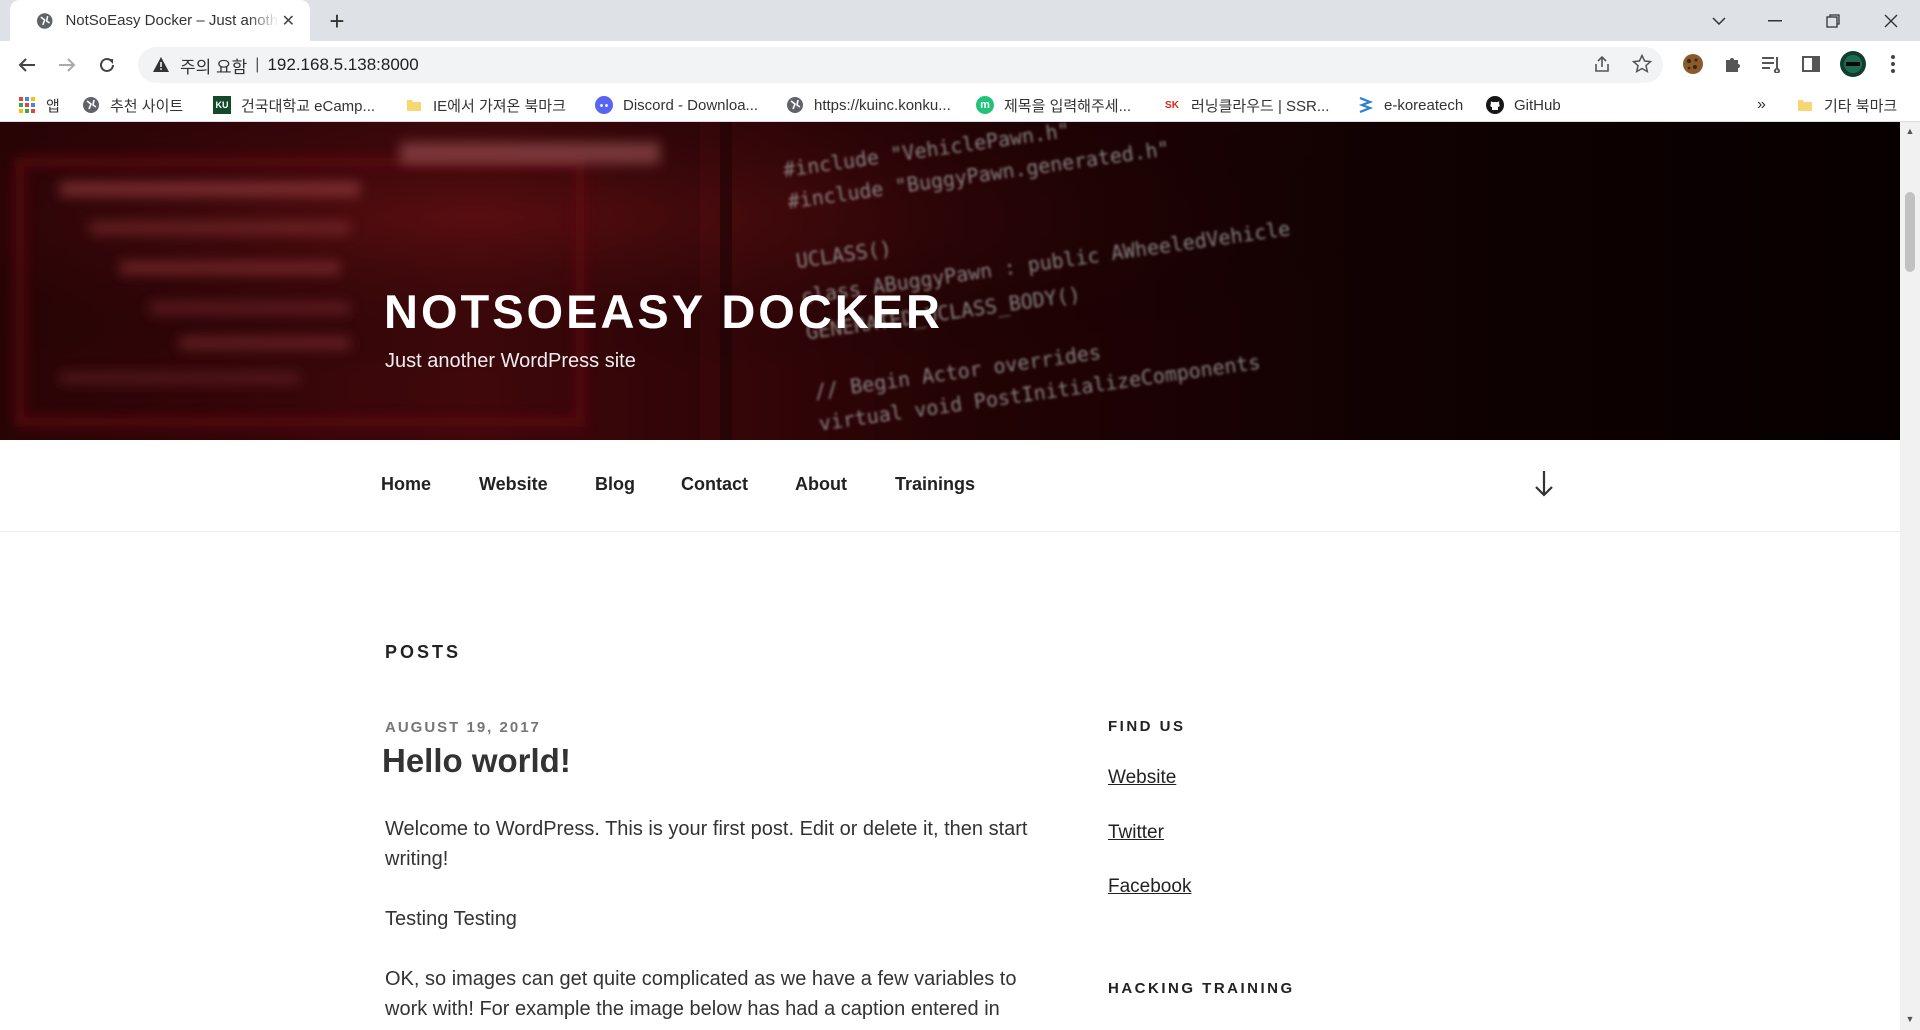  Describe the element at coordinates (1495, 105) in the screenshot. I see `github-icon` at that location.